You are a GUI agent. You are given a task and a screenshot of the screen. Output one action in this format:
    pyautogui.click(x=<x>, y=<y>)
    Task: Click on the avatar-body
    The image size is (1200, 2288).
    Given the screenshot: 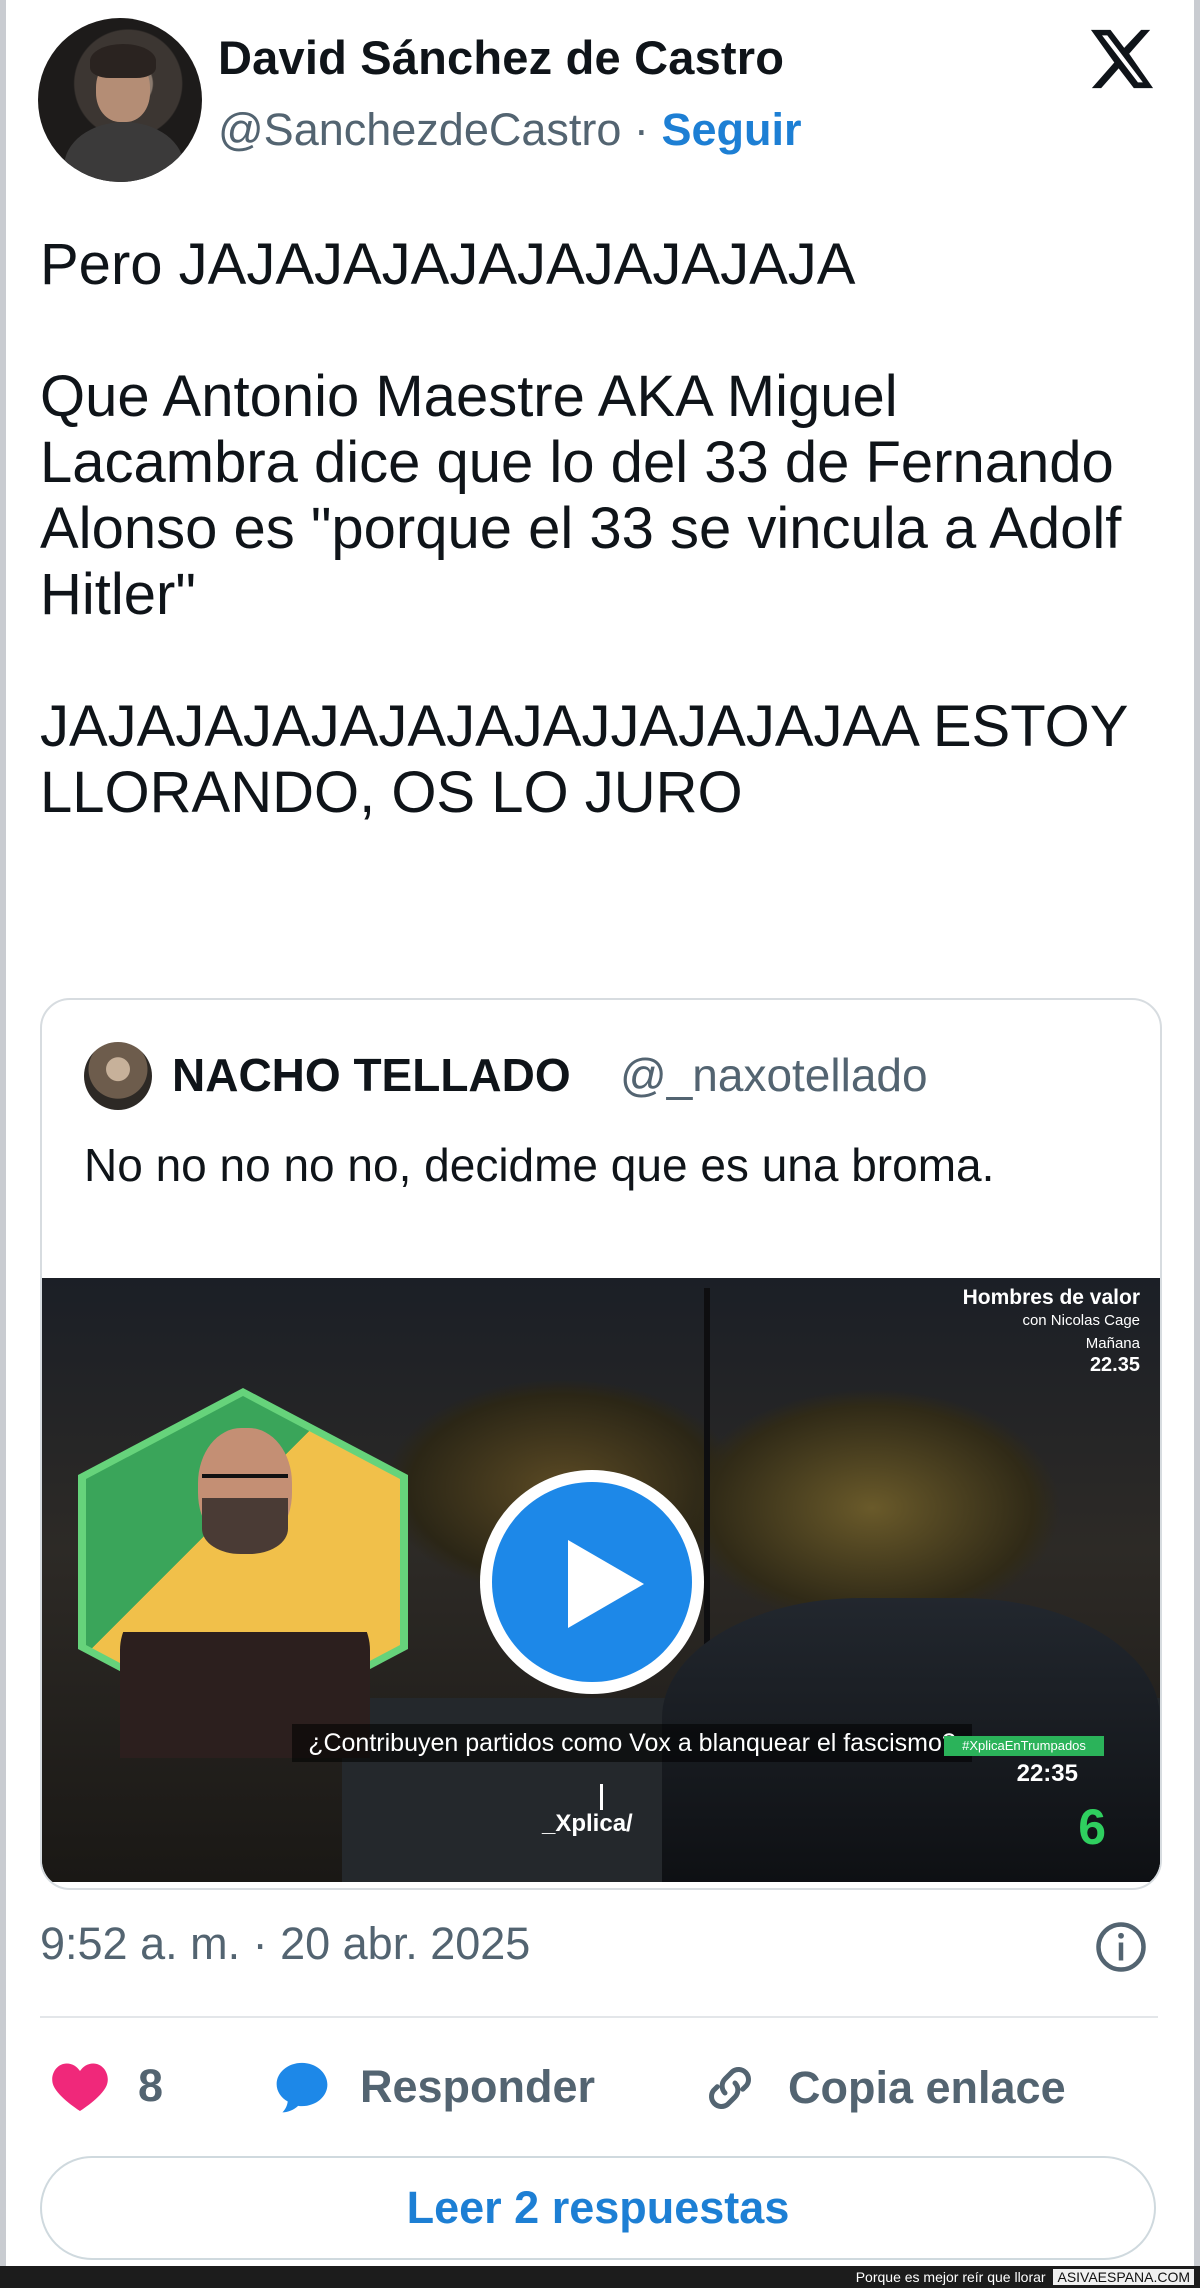 What is the action you would take?
    pyautogui.click(x=124, y=152)
    